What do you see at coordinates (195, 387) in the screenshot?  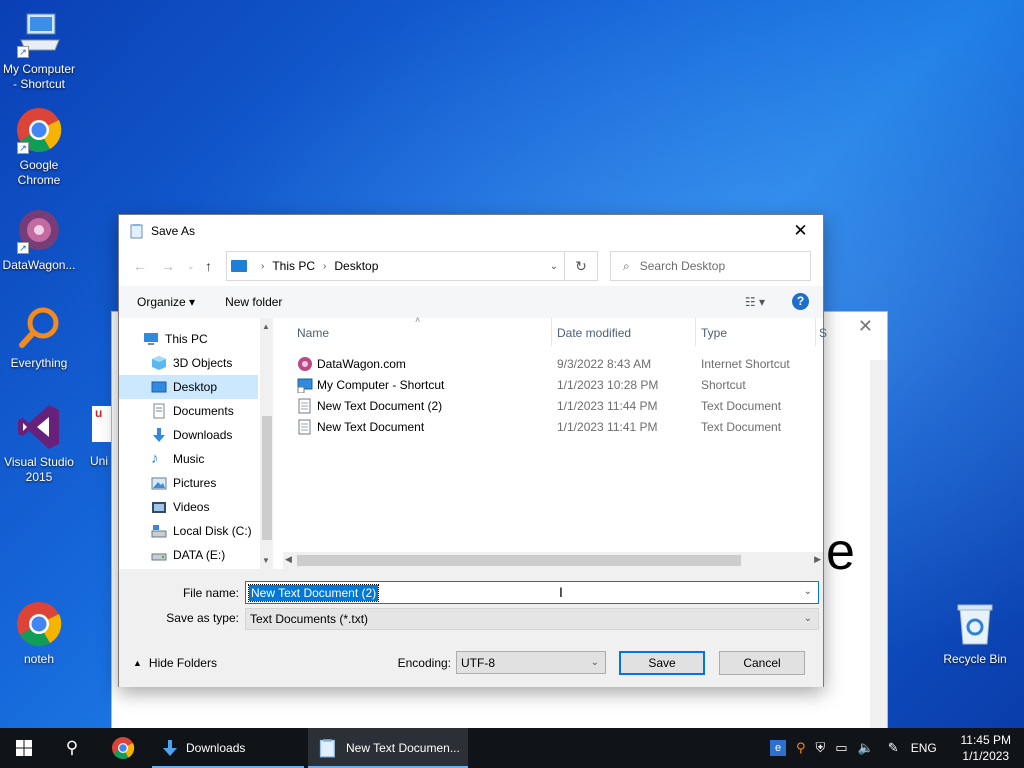 I see `nav-item-label: Desktop` at bounding box center [195, 387].